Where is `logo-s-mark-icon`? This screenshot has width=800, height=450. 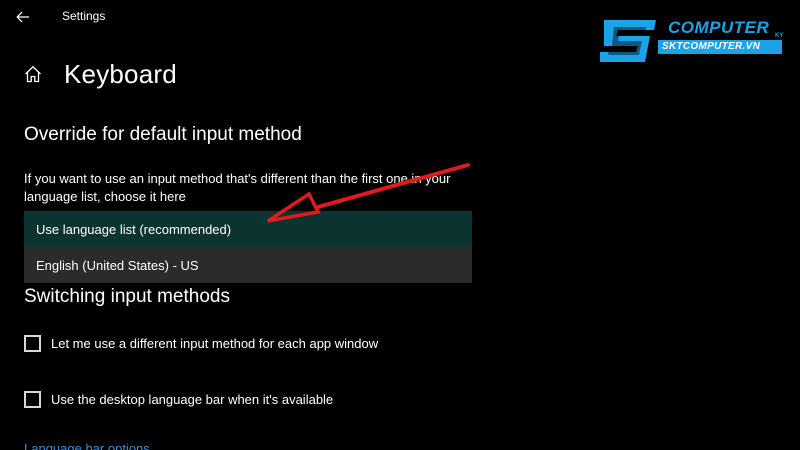 logo-s-mark-icon is located at coordinates (628, 41).